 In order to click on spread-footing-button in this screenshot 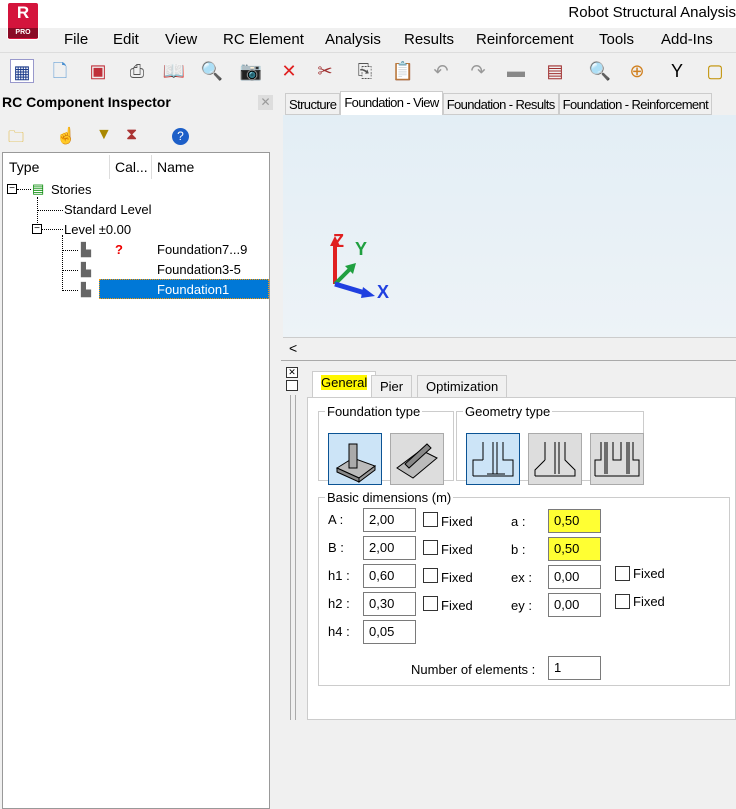, I will do `click(355, 459)`.